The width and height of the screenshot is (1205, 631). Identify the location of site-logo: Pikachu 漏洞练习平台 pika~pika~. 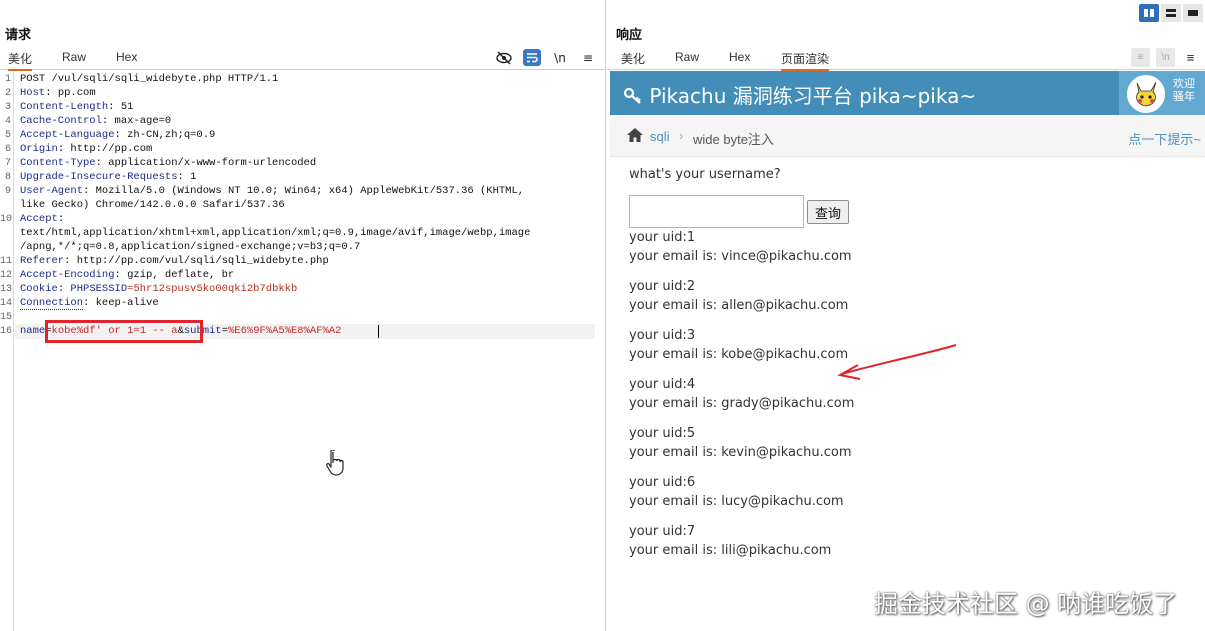
(799, 94).